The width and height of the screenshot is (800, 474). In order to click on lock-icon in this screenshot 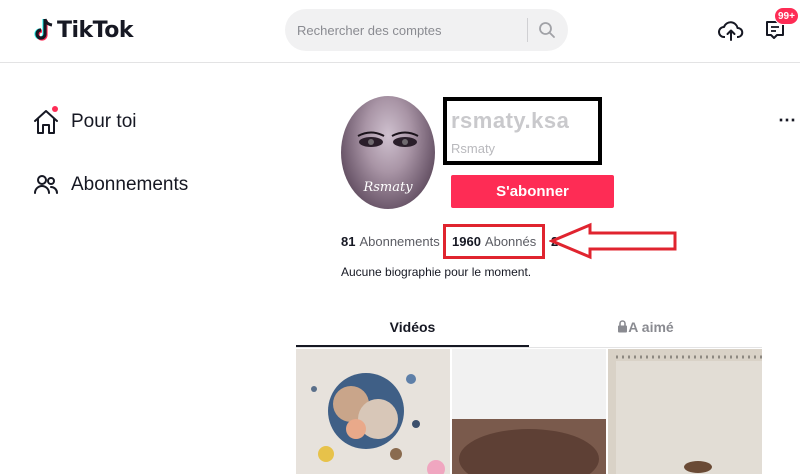, I will do `click(623, 326)`.